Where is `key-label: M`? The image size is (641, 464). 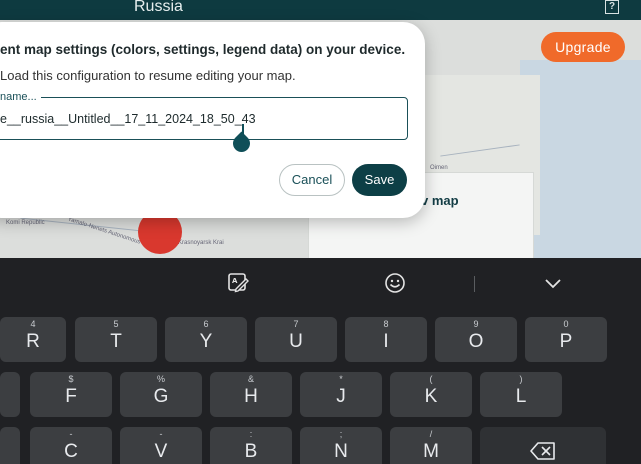 key-label: M is located at coordinates (431, 451).